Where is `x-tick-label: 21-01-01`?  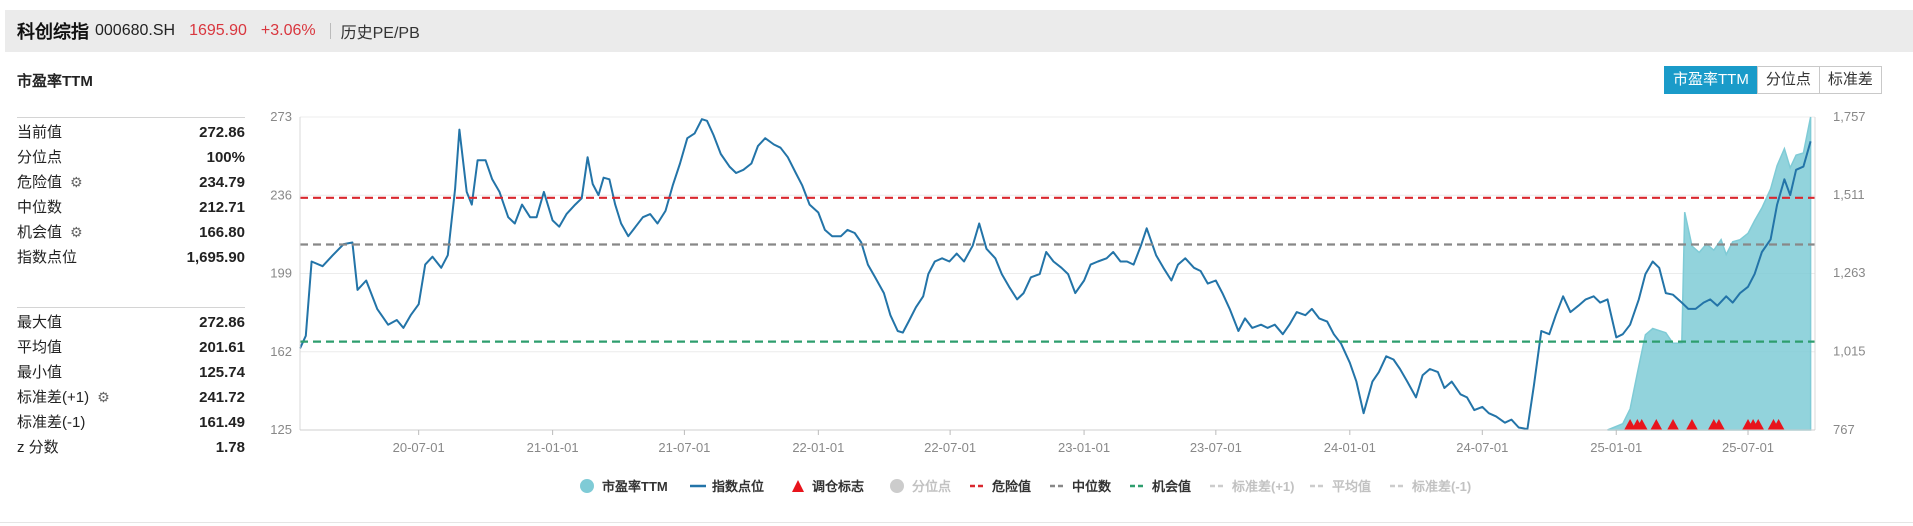
x-tick-label: 21-01-01 is located at coordinates (553, 447).